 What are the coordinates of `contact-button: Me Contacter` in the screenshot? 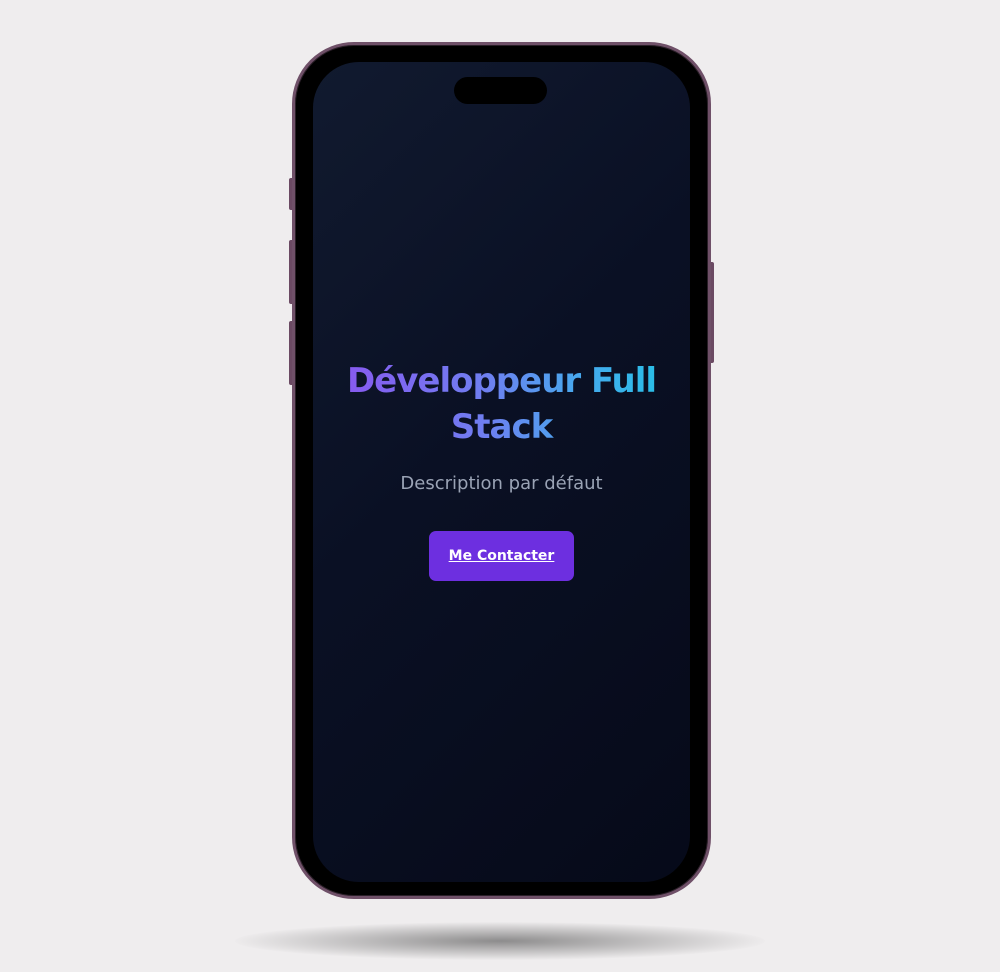 It's located at (501, 556).